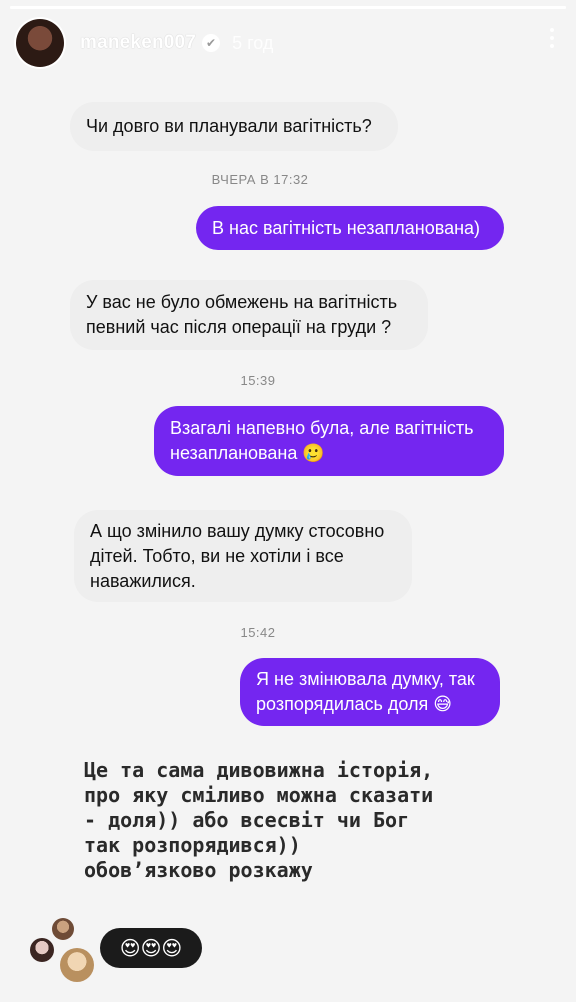 The width and height of the screenshot is (576, 1002). What do you see at coordinates (288, 43) in the screenshot?
I see `story-header: maneken007 ✔ 5 год` at bounding box center [288, 43].